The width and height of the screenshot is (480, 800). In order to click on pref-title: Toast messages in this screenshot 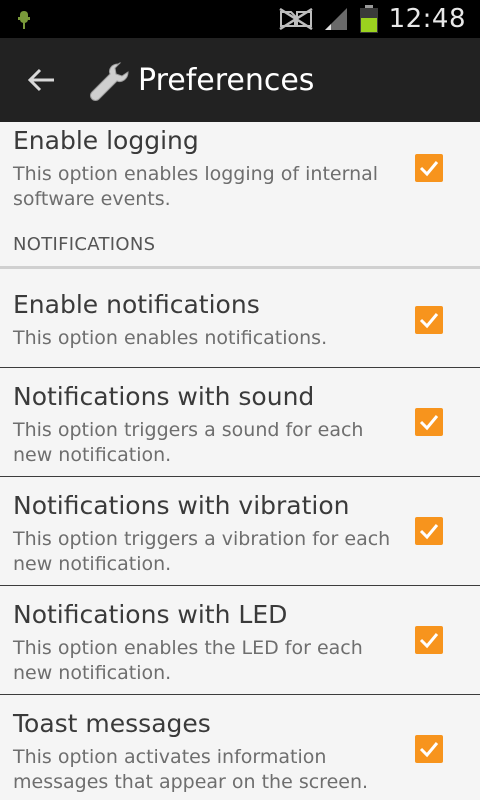, I will do `click(112, 723)`.